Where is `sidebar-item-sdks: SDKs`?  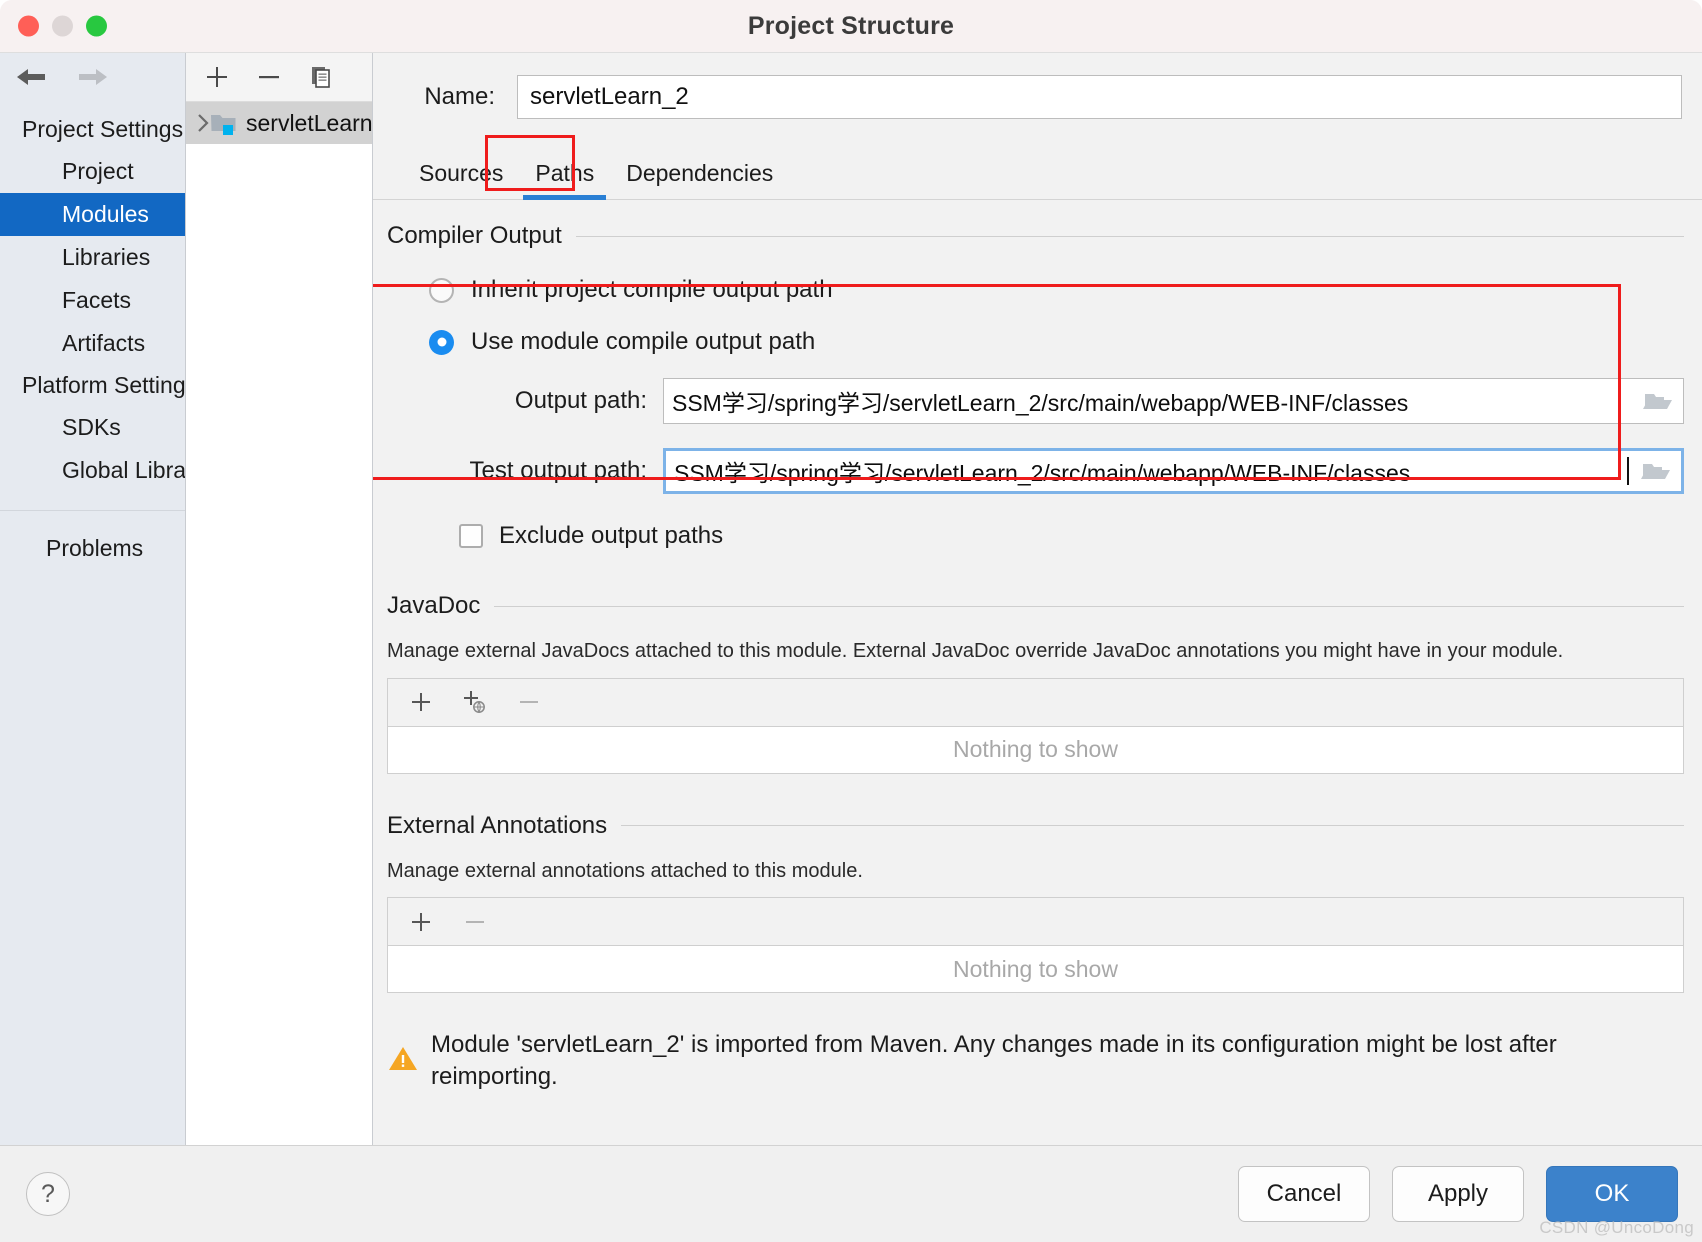 sidebar-item-sdks: SDKs is located at coordinates (92, 427).